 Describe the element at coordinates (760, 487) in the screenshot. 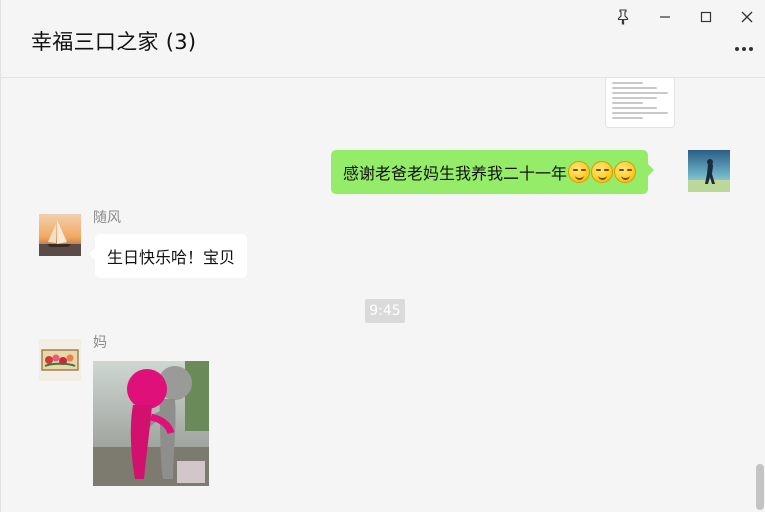

I see `scrollbar-thumb` at that location.